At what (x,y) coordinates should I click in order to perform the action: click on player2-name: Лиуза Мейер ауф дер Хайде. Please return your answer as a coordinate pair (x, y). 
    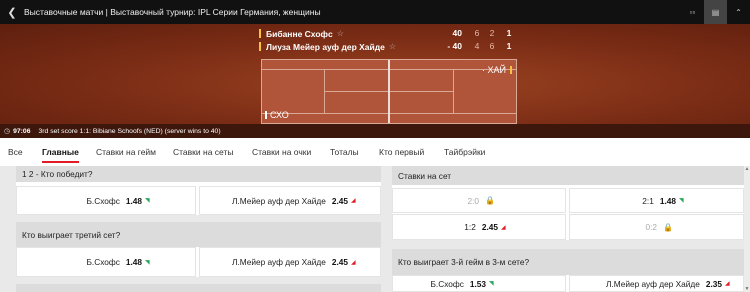
    Looking at the image, I should click on (325, 46).